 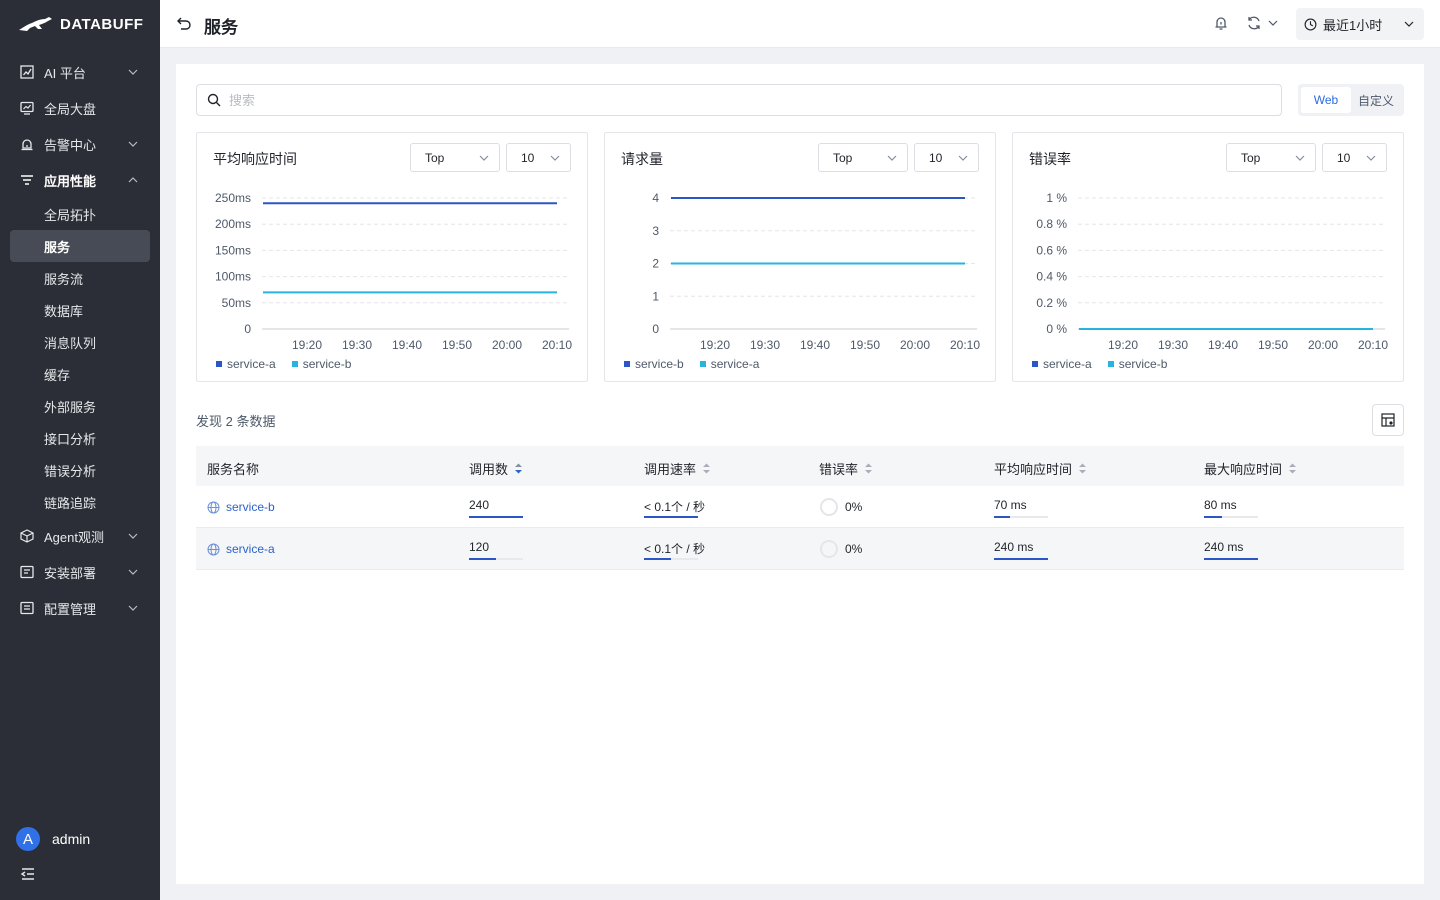 I want to click on sub-item-cache: 缓存, so click(x=80, y=374).